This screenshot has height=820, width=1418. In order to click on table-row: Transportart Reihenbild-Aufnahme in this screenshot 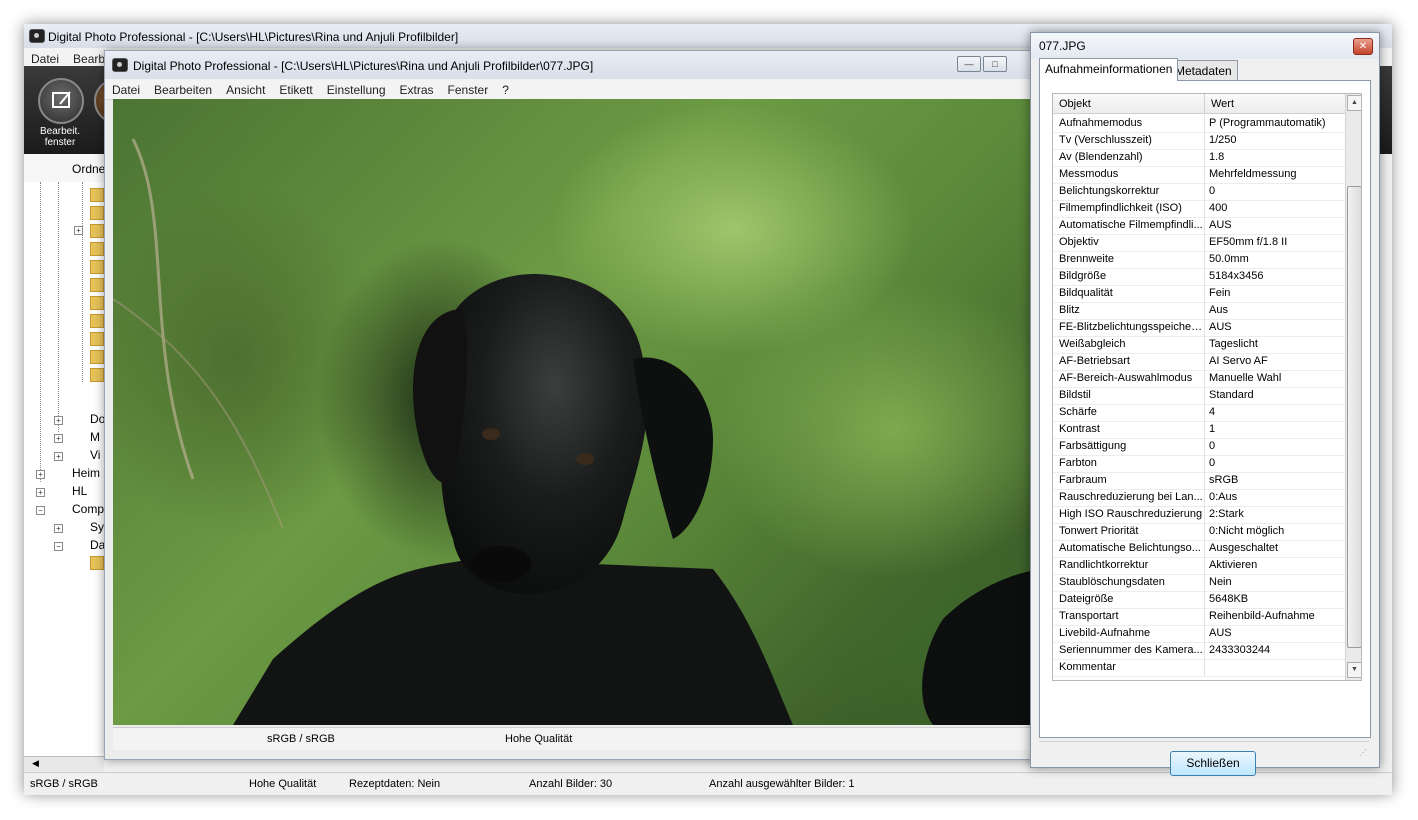, I will do `click(1199, 617)`.